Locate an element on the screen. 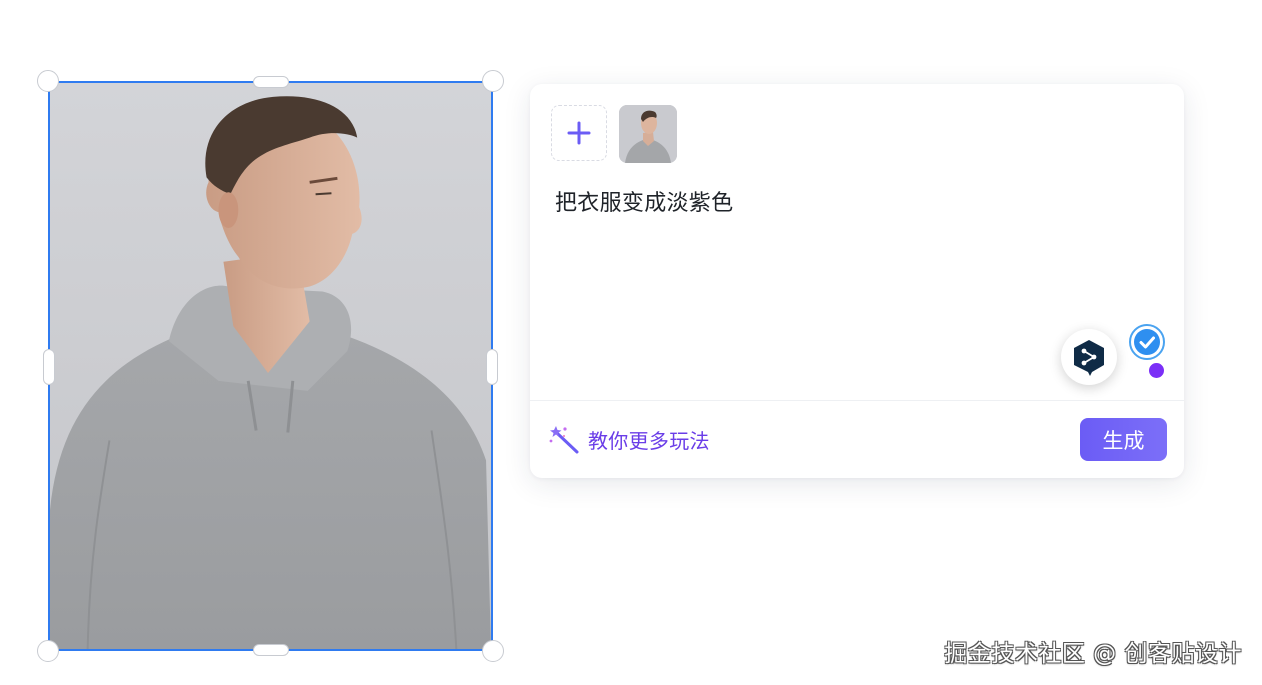 This screenshot has width=1262, height=685. more-tips-label: 教你更多玩法 is located at coordinates (649, 440).